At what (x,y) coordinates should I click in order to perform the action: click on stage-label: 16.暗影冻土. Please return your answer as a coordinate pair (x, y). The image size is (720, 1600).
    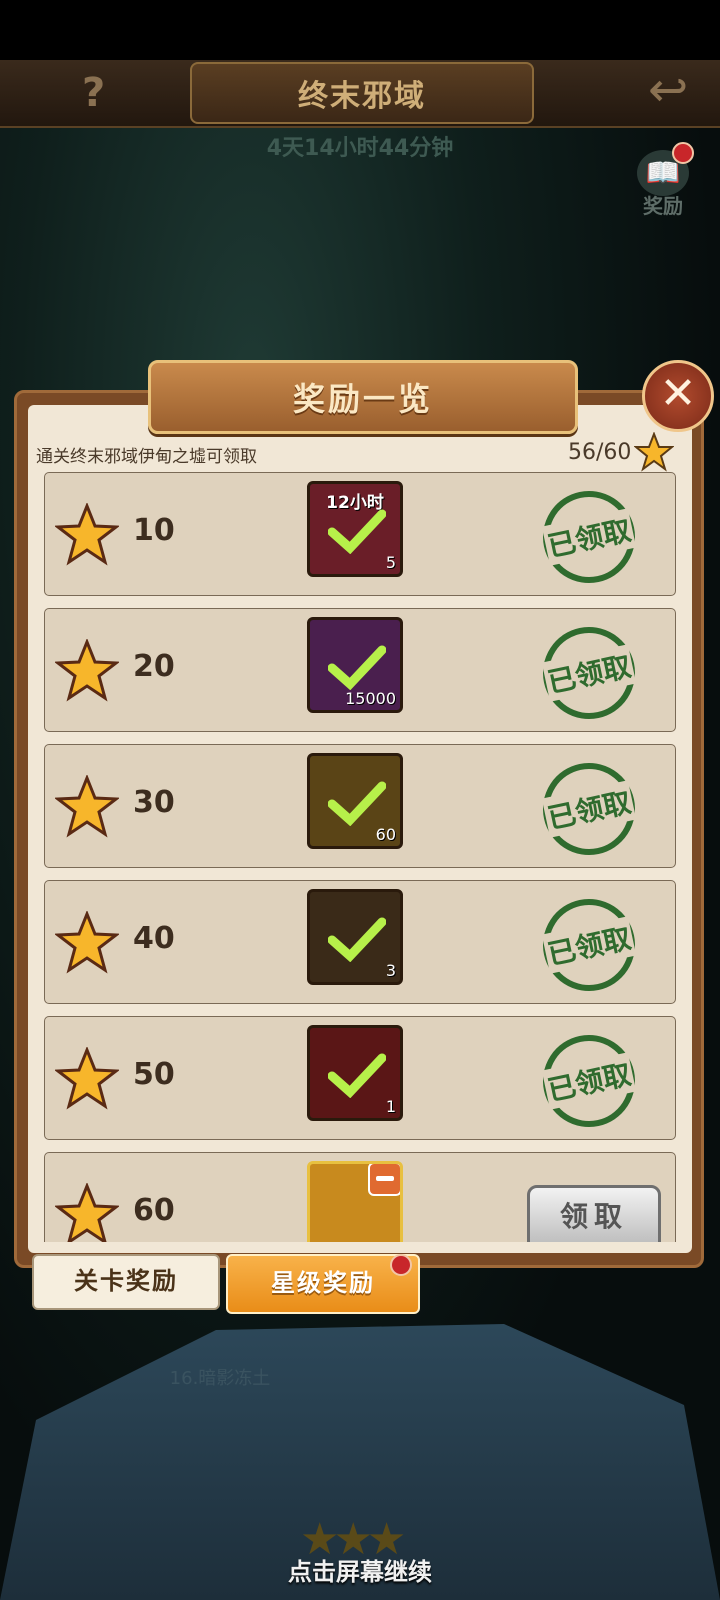
    Looking at the image, I should click on (220, 1377).